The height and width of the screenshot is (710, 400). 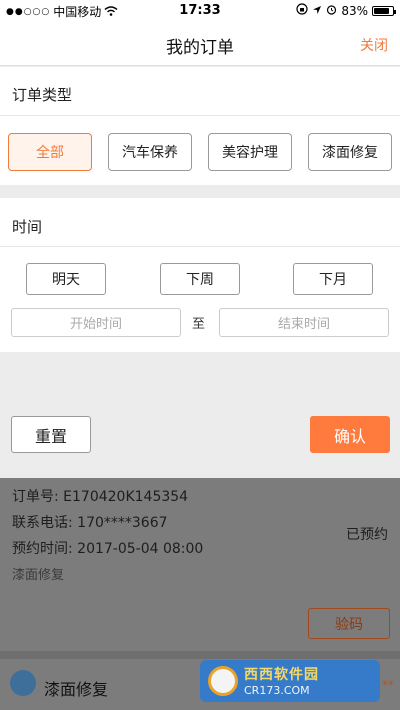 I want to click on order-number: 订单号: E170420K145354, so click(x=100, y=496).